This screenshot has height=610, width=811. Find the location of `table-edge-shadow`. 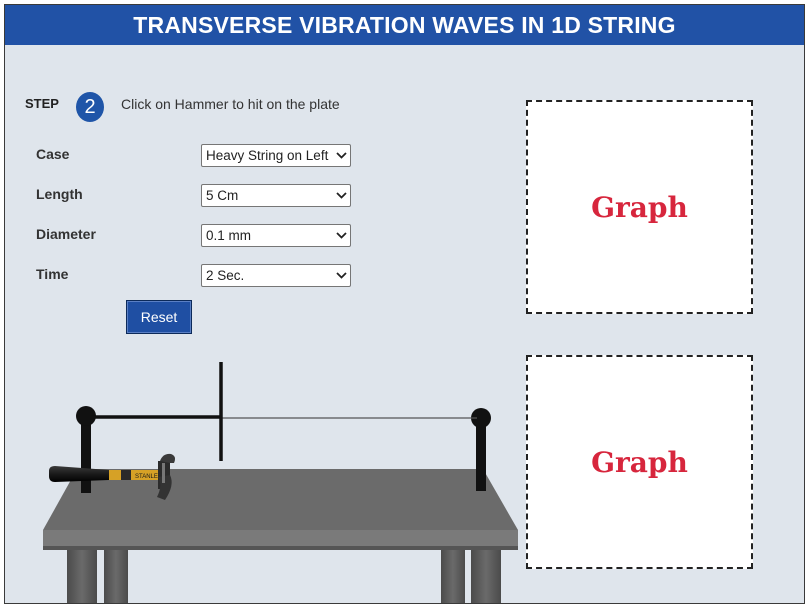

table-edge-shadow is located at coordinates (280, 548).